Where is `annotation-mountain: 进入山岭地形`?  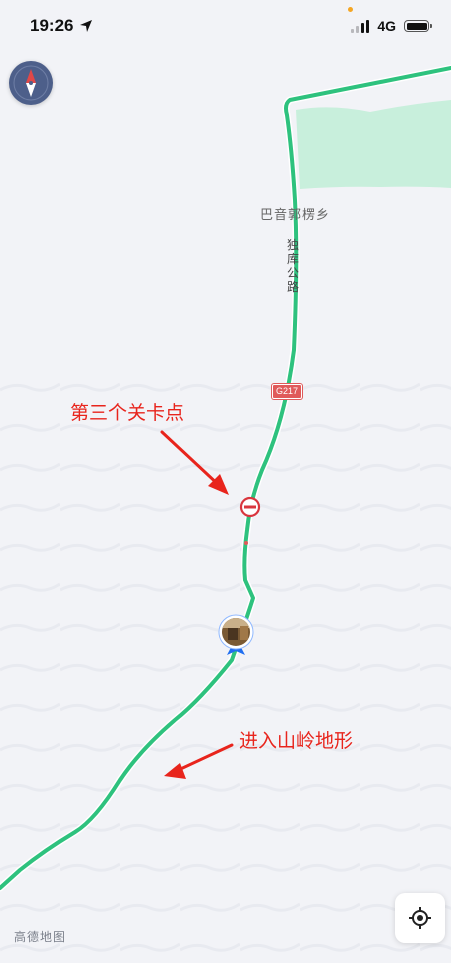
annotation-mountain: 进入山岭地形 is located at coordinates (296, 741).